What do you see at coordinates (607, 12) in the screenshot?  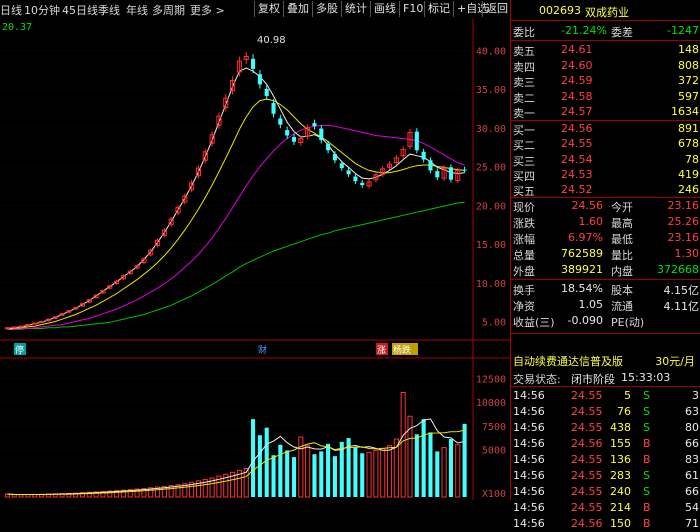 I see `stock-name: 双成药业` at bounding box center [607, 12].